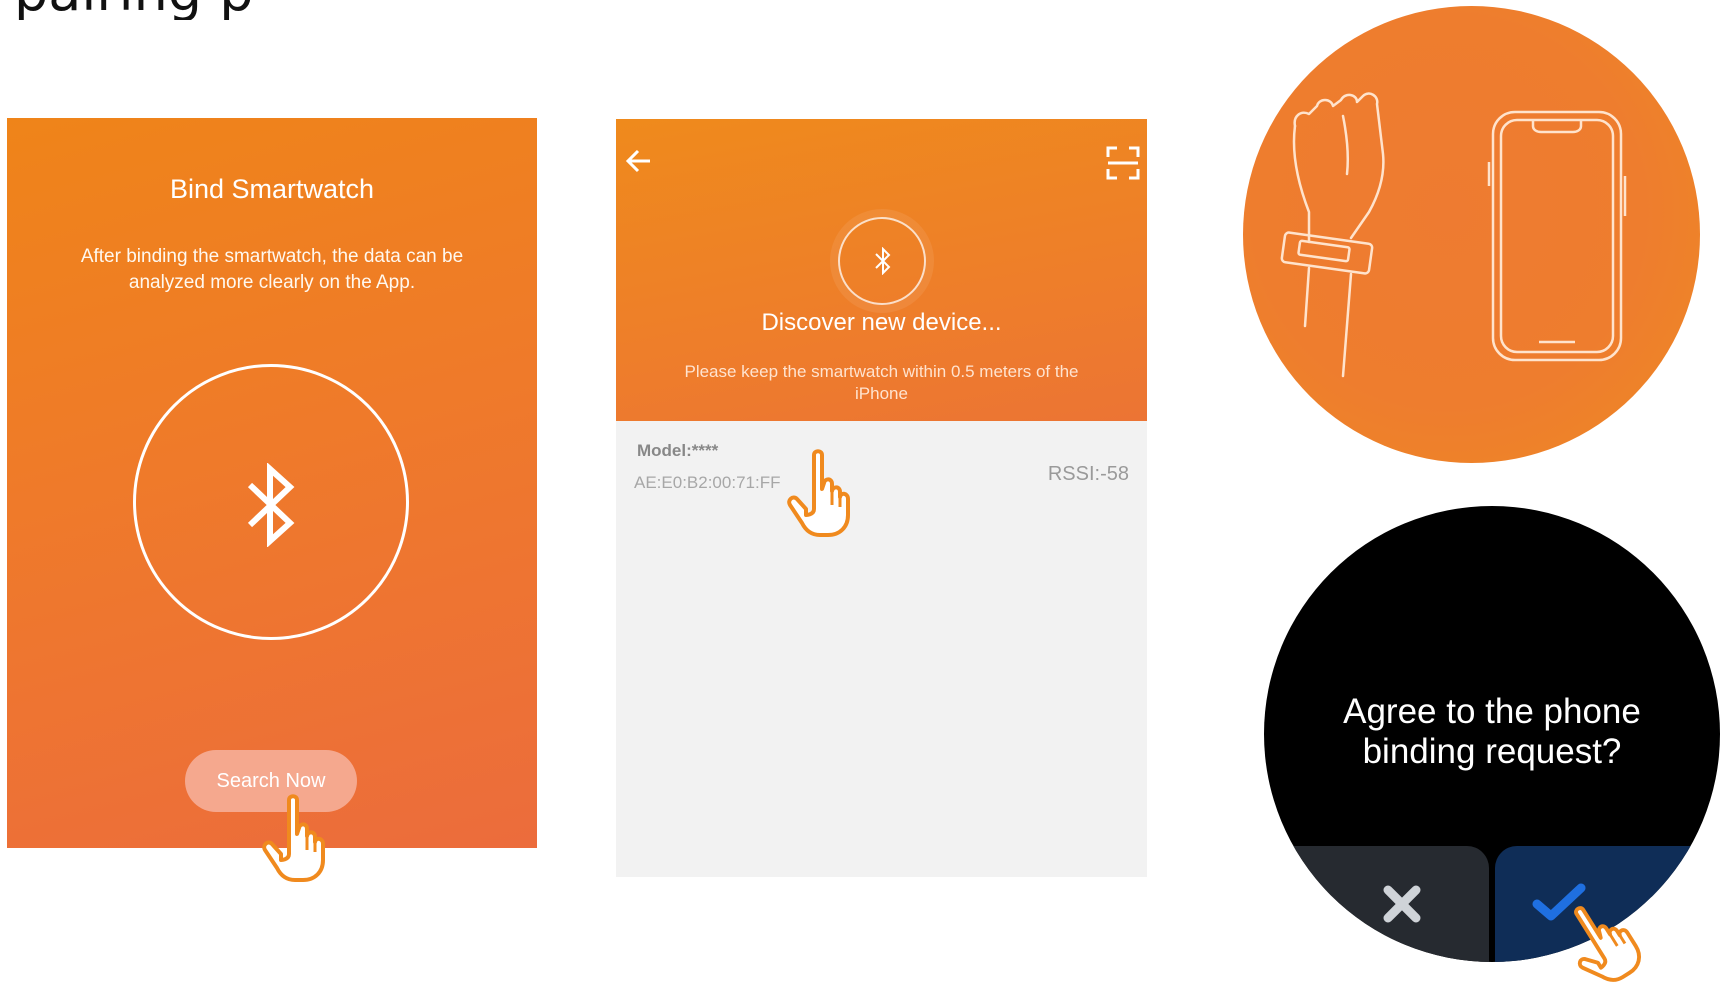  I want to click on watch-binding-confirm: Agree to the phone binding request?, so click(1492, 734).